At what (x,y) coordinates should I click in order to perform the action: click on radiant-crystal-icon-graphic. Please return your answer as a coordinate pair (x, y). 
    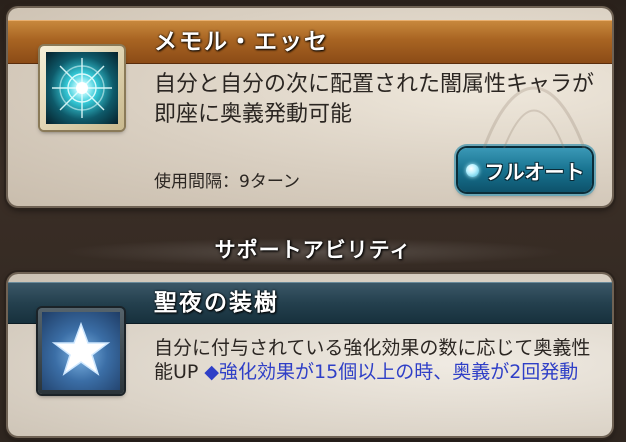
    Looking at the image, I should click on (82, 88).